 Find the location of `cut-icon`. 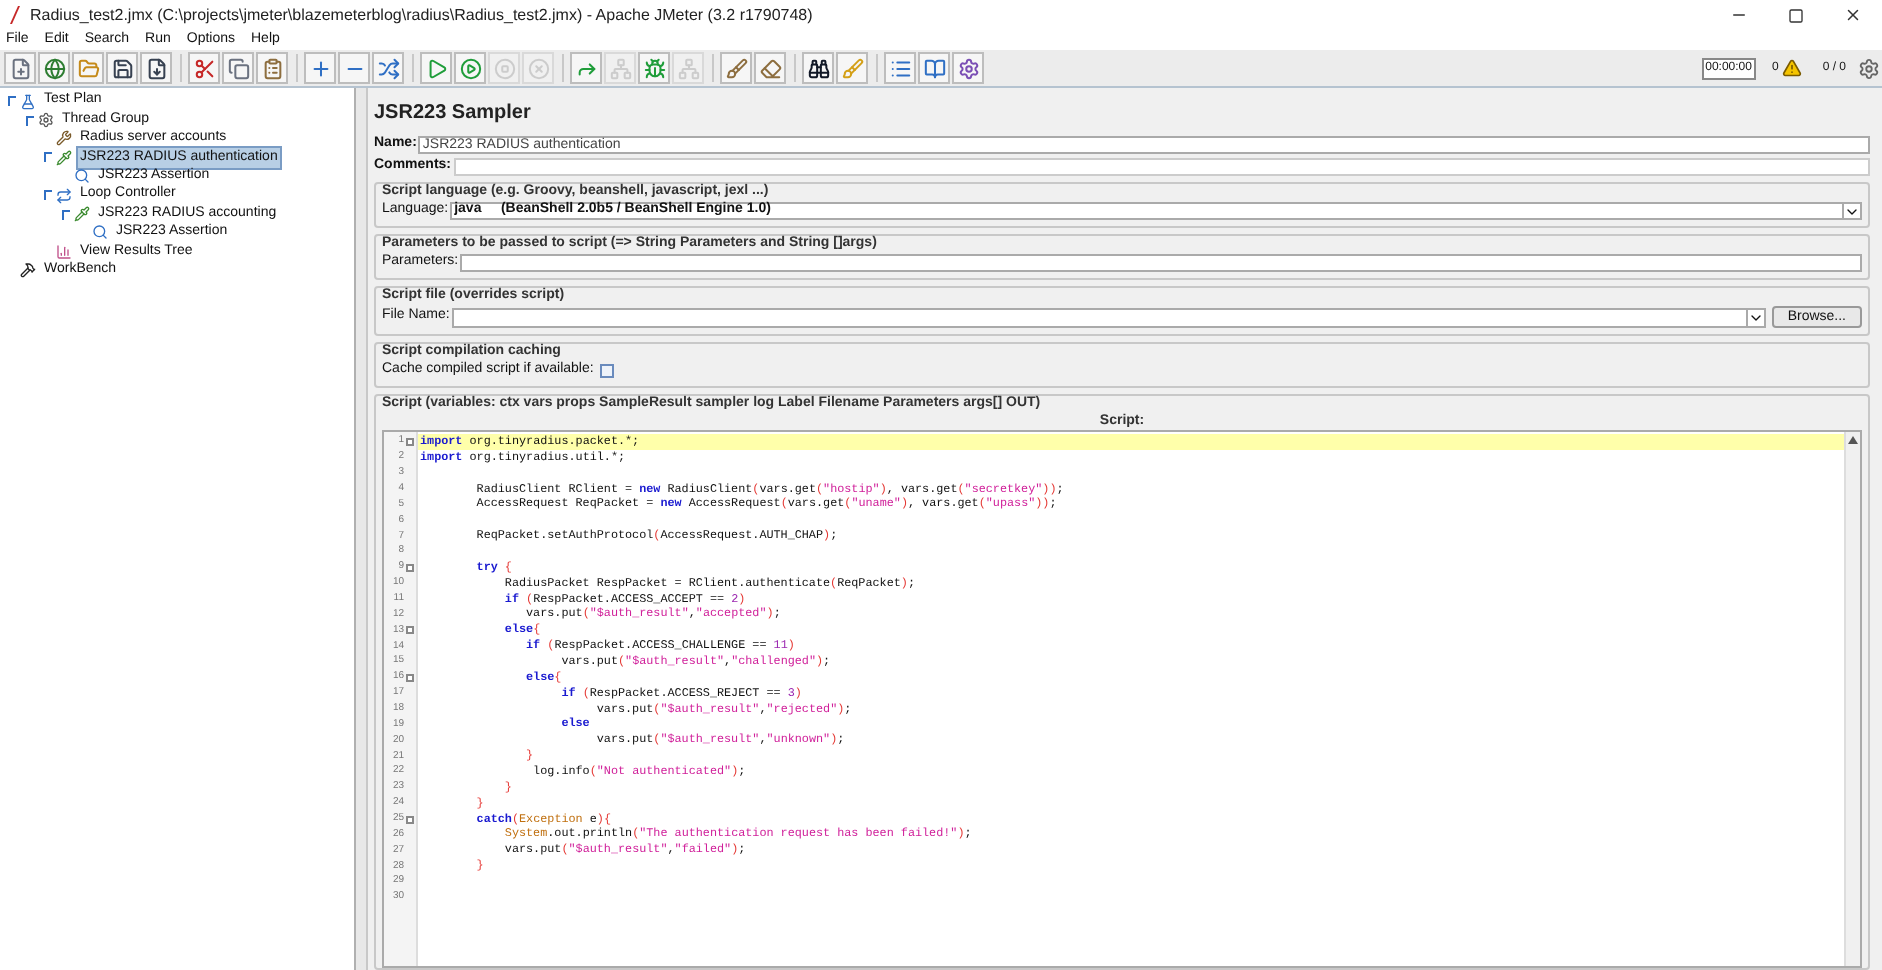

cut-icon is located at coordinates (204, 68).